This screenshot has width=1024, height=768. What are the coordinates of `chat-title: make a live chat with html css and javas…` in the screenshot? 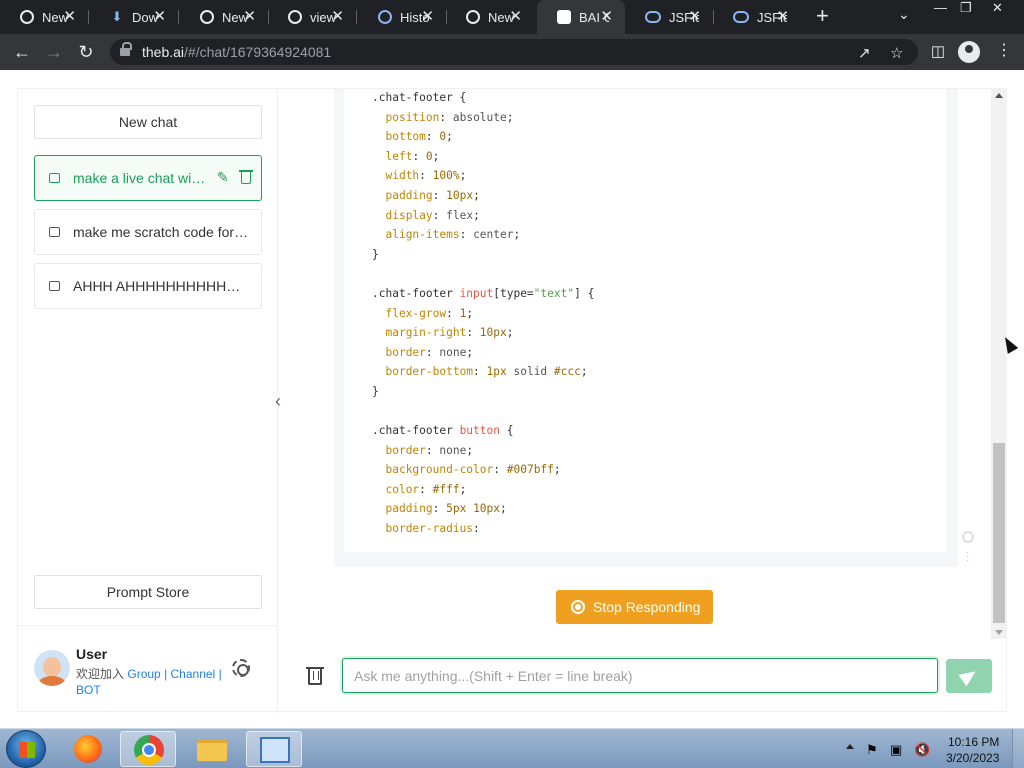 It's located at (141, 178).